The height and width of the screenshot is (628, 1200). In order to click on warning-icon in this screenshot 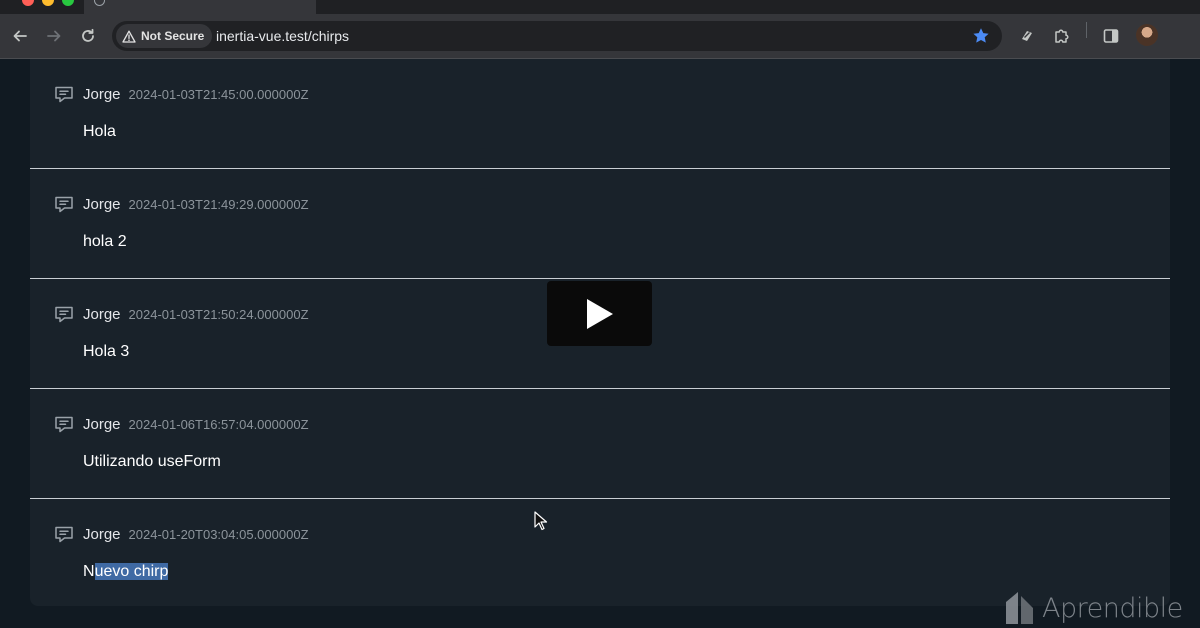, I will do `click(129, 36)`.